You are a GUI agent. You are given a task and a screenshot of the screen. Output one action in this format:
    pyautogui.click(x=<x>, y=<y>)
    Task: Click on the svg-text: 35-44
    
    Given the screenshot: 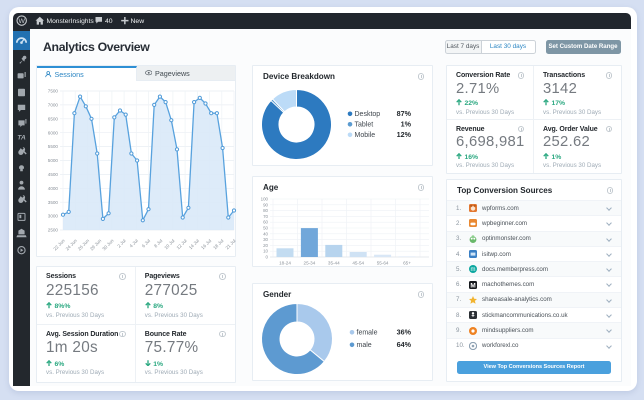 What is the action you would take?
    pyautogui.click(x=334, y=263)
    